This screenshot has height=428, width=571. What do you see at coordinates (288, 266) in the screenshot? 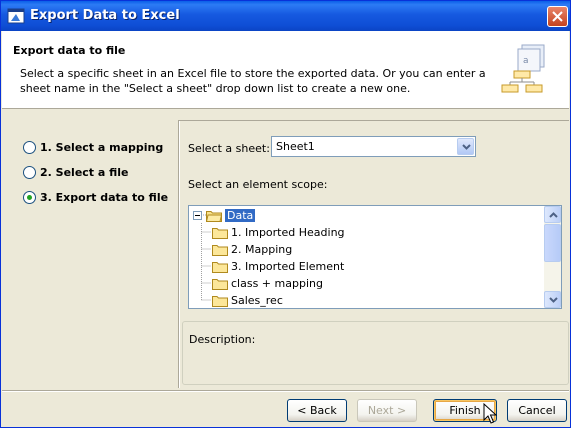
I see `tree-item-label: 3. Imported Element` at bounding box center [288, 266].